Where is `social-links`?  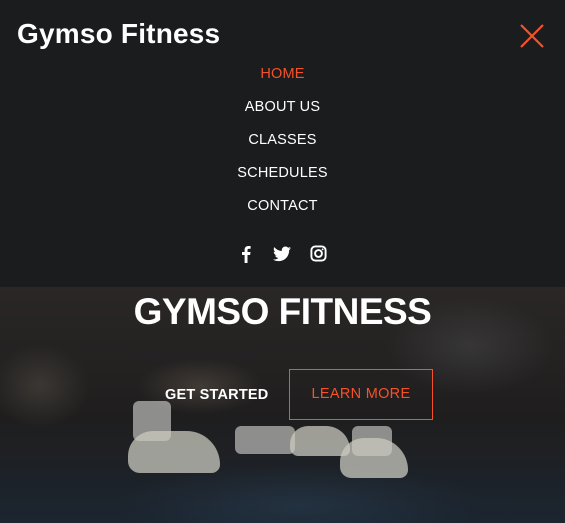
social-links is located at coordinates (282, 256).